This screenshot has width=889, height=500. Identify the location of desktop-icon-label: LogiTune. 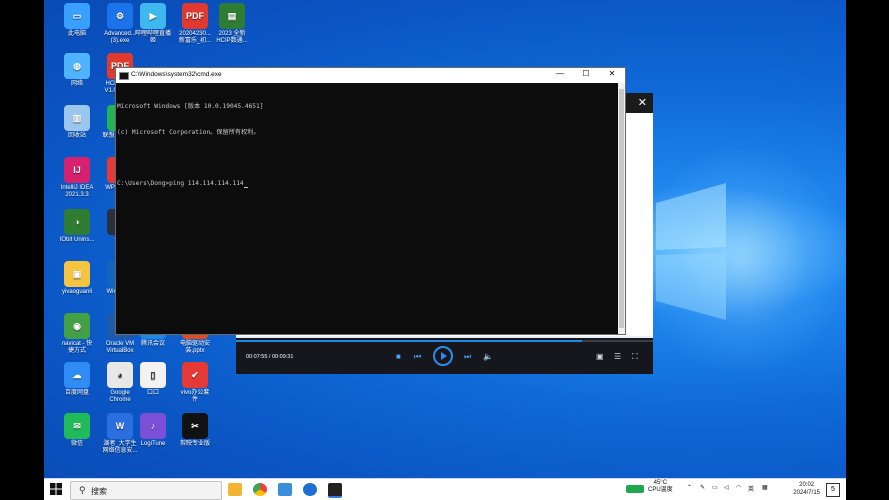
(153, 444).